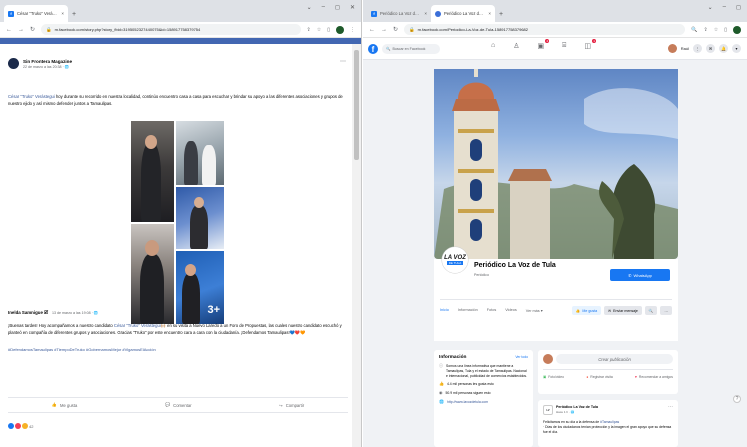 This screenshot has width=747, height=447. What do you see at coordinates (463, 13) in the screenshot?
I see `right-tab-active: Periódico La Voz de Tula | Nuevo ×` at bounding box center [463, 13].